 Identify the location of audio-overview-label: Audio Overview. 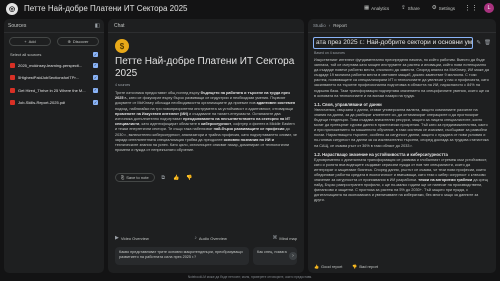
(212, 238).